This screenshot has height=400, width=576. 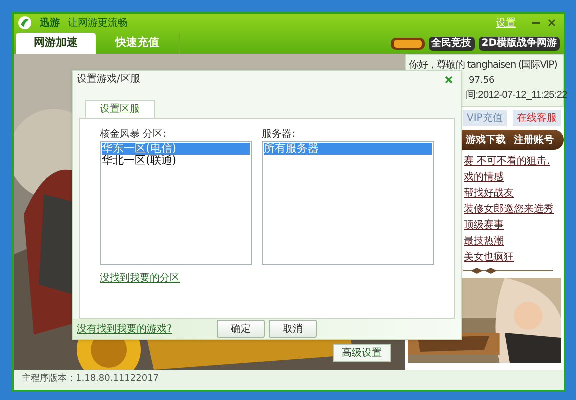 I want to click on status-bar-version: 主程序版本：1.18.80.11122017, so click(x=91, y=379).